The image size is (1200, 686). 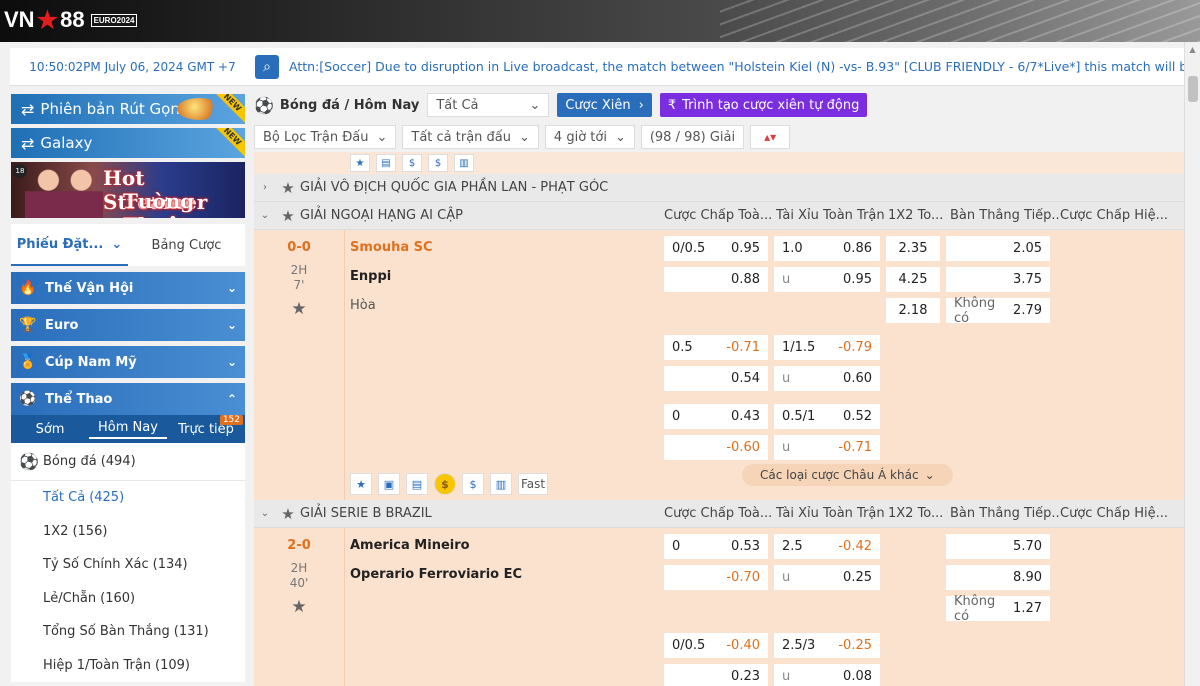 What do you see at coordinates (128, 143) in the screenshot?
I see `galaxy-button: ⇄ Galaxy NEW` at bounding box center [128, 143].